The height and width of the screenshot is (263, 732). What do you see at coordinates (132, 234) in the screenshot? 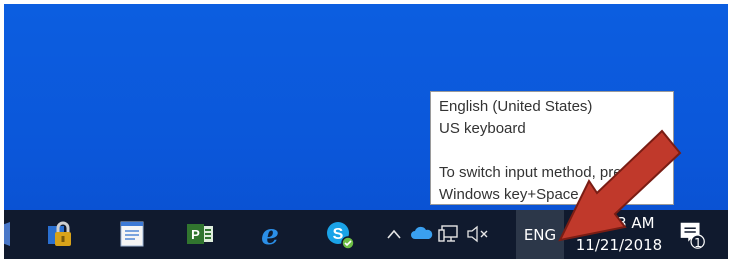
I see `notepad-icon` at bounding box center [132, 234].